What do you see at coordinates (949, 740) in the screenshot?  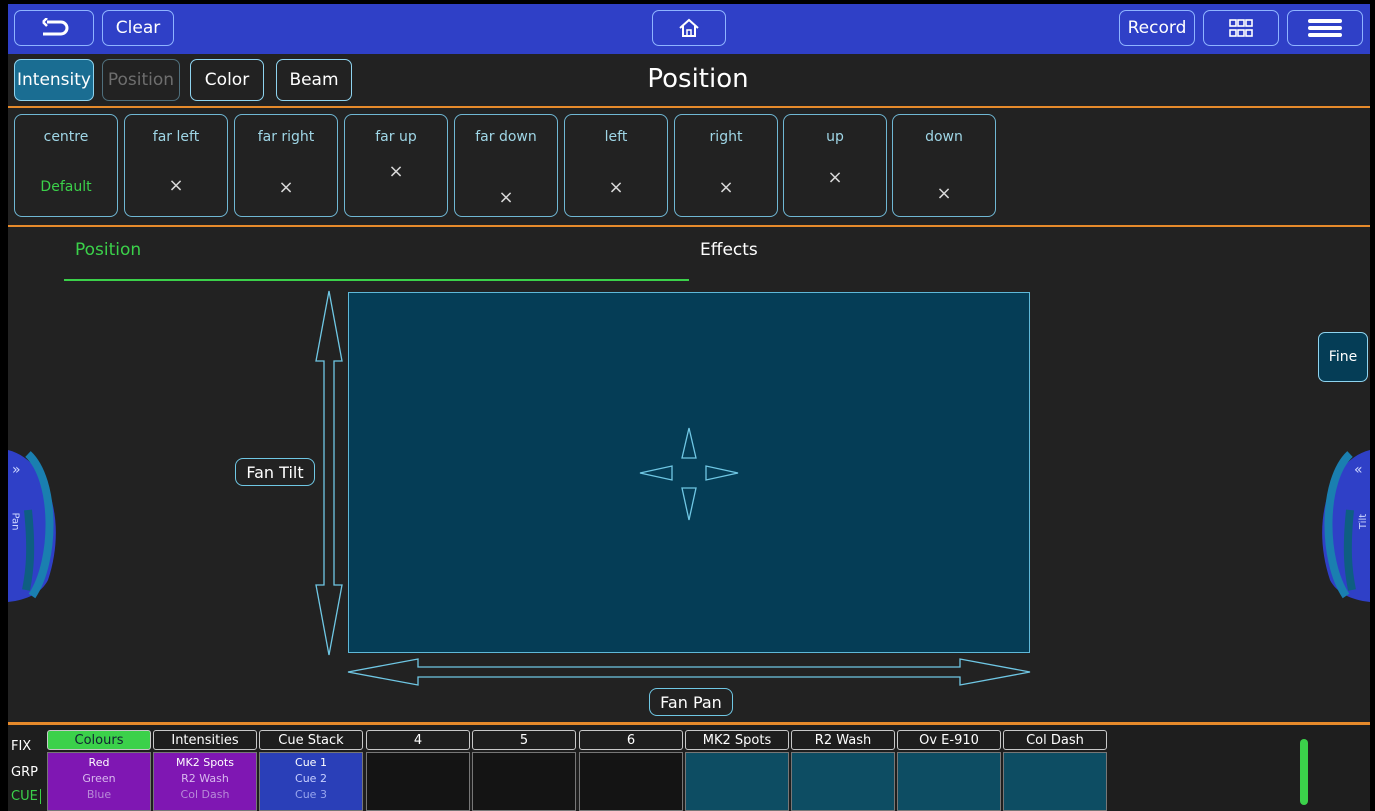 I see `playback-header: Ov E-910` at bounding box center [949, 740].